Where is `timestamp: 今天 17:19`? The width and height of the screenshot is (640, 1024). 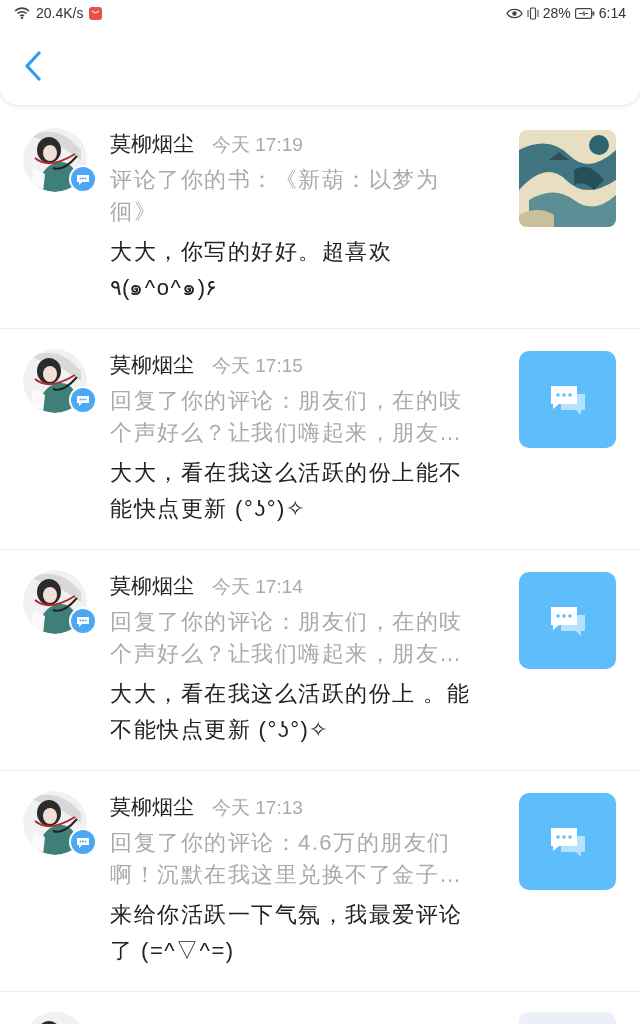
timestamp: 今天 17:19 is located at coordinates (257, 145).